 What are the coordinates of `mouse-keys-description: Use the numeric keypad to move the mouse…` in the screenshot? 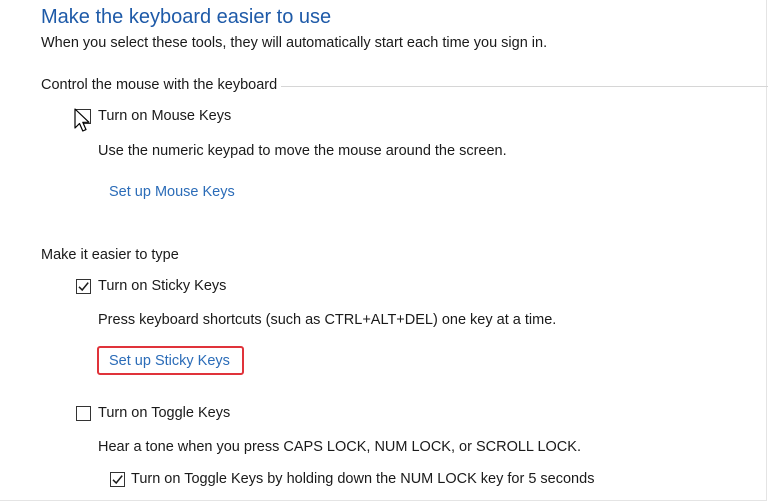 It's located at (302, 151).